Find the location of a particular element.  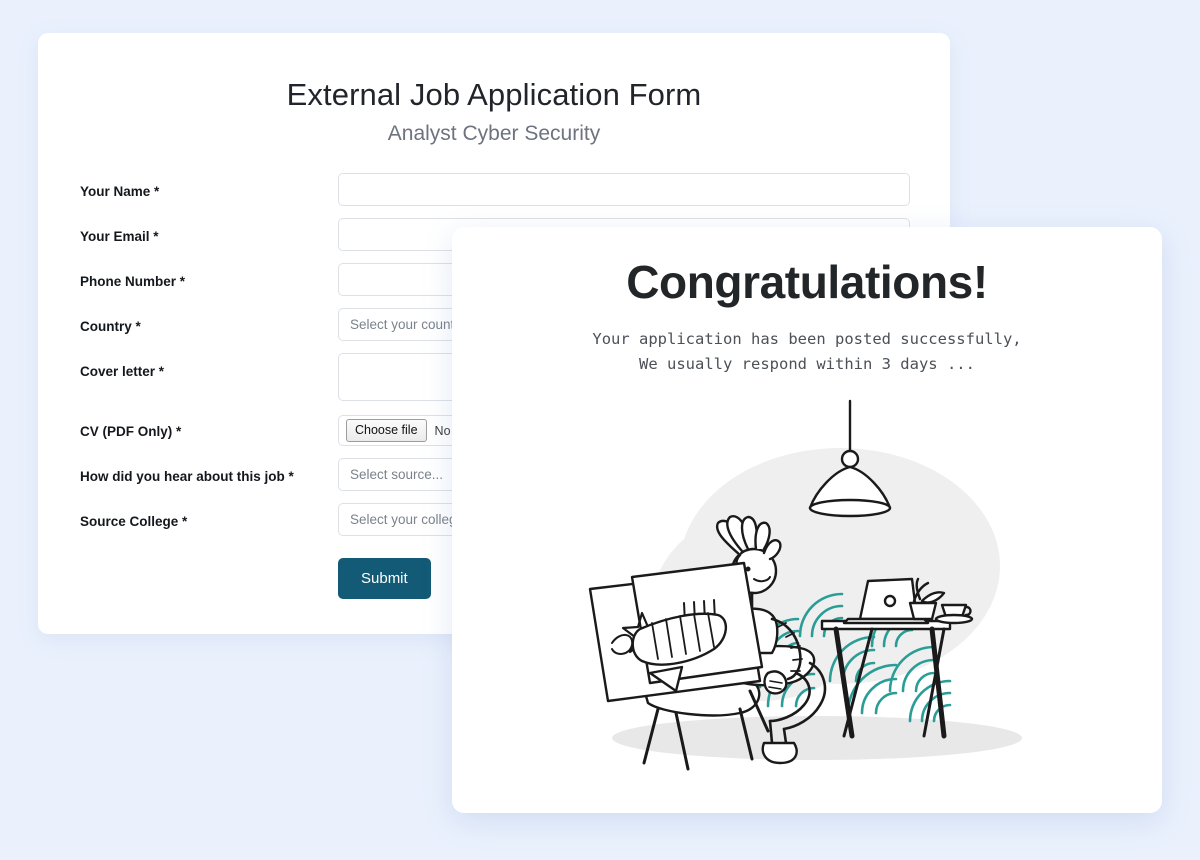

label-country: Country * is located at coordinates (110, 326).